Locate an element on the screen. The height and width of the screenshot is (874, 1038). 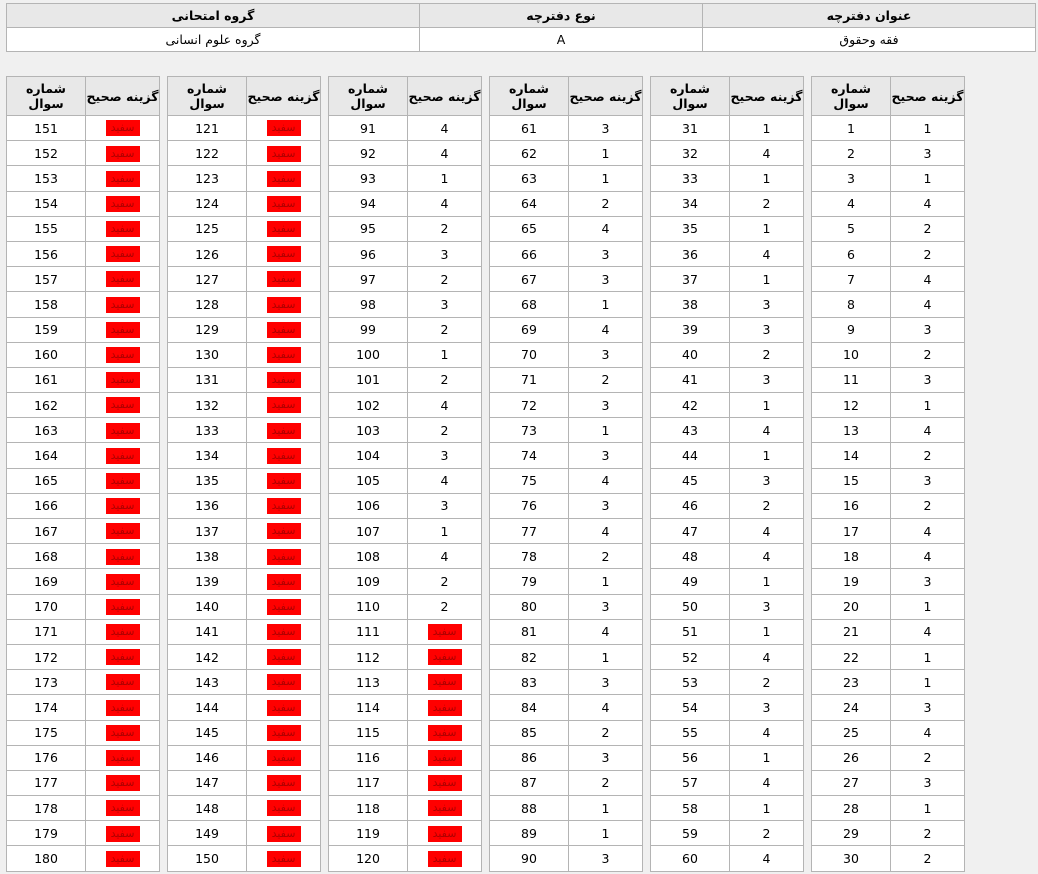
answer-row: 71 2 is located at coordinates (566, 380).